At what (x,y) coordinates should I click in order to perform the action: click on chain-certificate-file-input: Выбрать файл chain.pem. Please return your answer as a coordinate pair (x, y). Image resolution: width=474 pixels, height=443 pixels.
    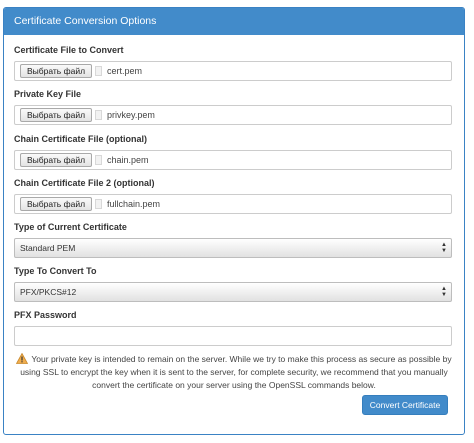
    Looking at the image, I should click on (233, 160).